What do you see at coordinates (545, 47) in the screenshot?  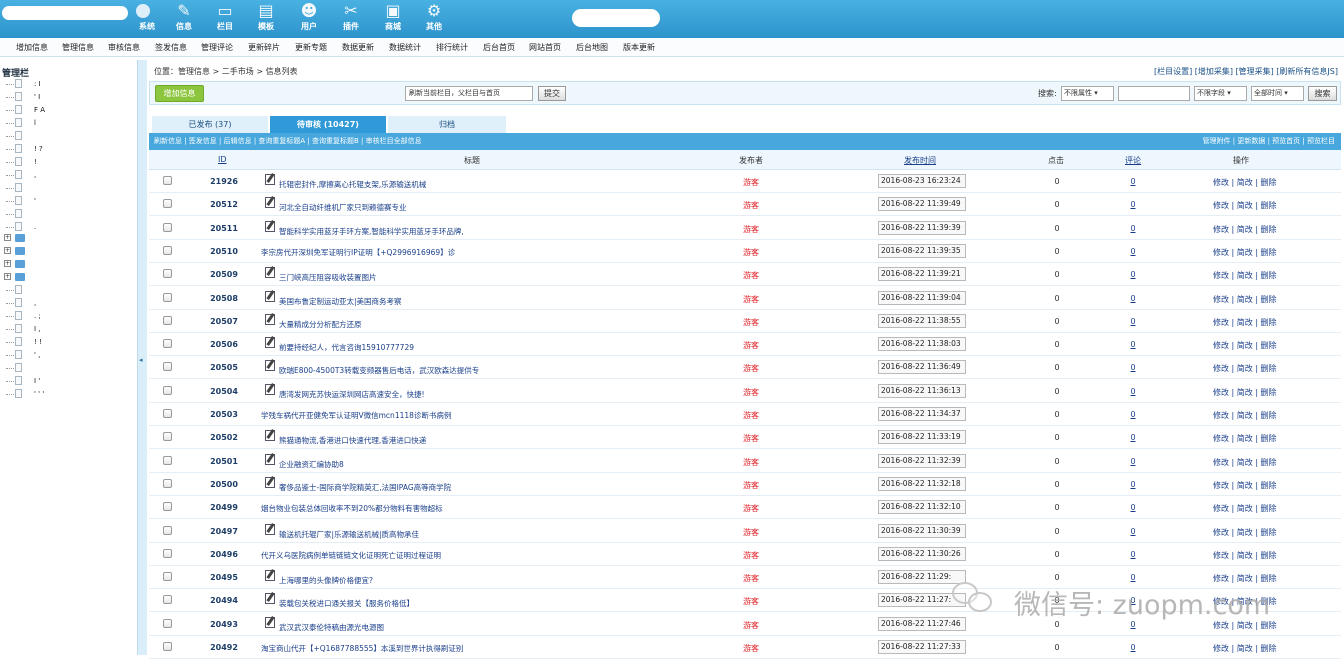 I see `menu-site-home: 网站首页` at bounding box center [545, 47].